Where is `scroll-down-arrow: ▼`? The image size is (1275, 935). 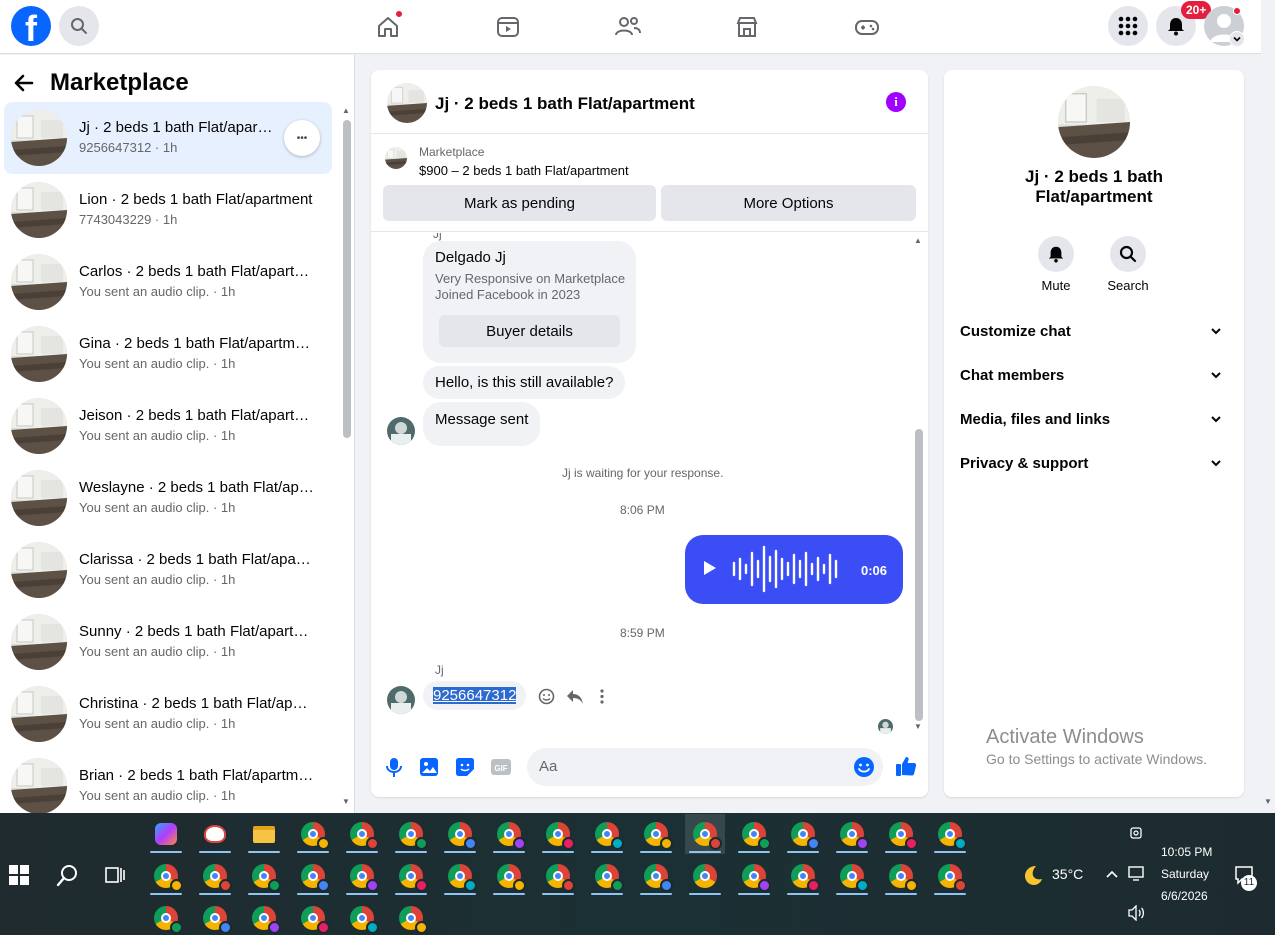 scroll-down-arrow: ▼ is located at coordinates (346, 801).